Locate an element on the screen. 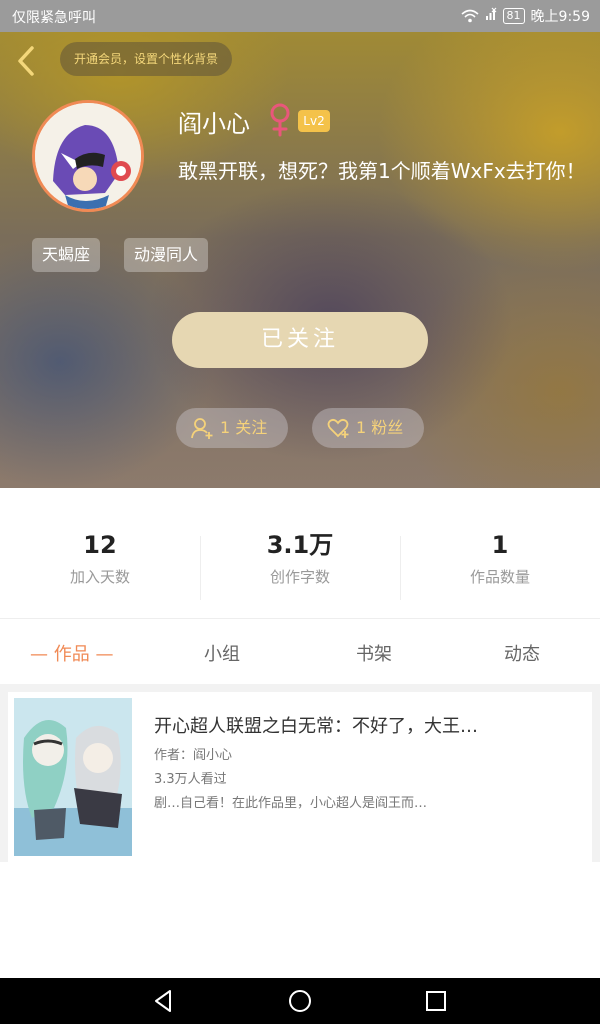 This screenshot has height=1024, width=600. work-cover-image is located at coordinates (73, 777).